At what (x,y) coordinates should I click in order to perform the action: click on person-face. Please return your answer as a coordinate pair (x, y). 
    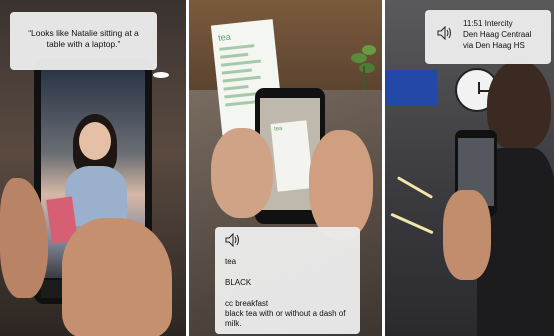
    Looking at the image, I should click on (95, 141).